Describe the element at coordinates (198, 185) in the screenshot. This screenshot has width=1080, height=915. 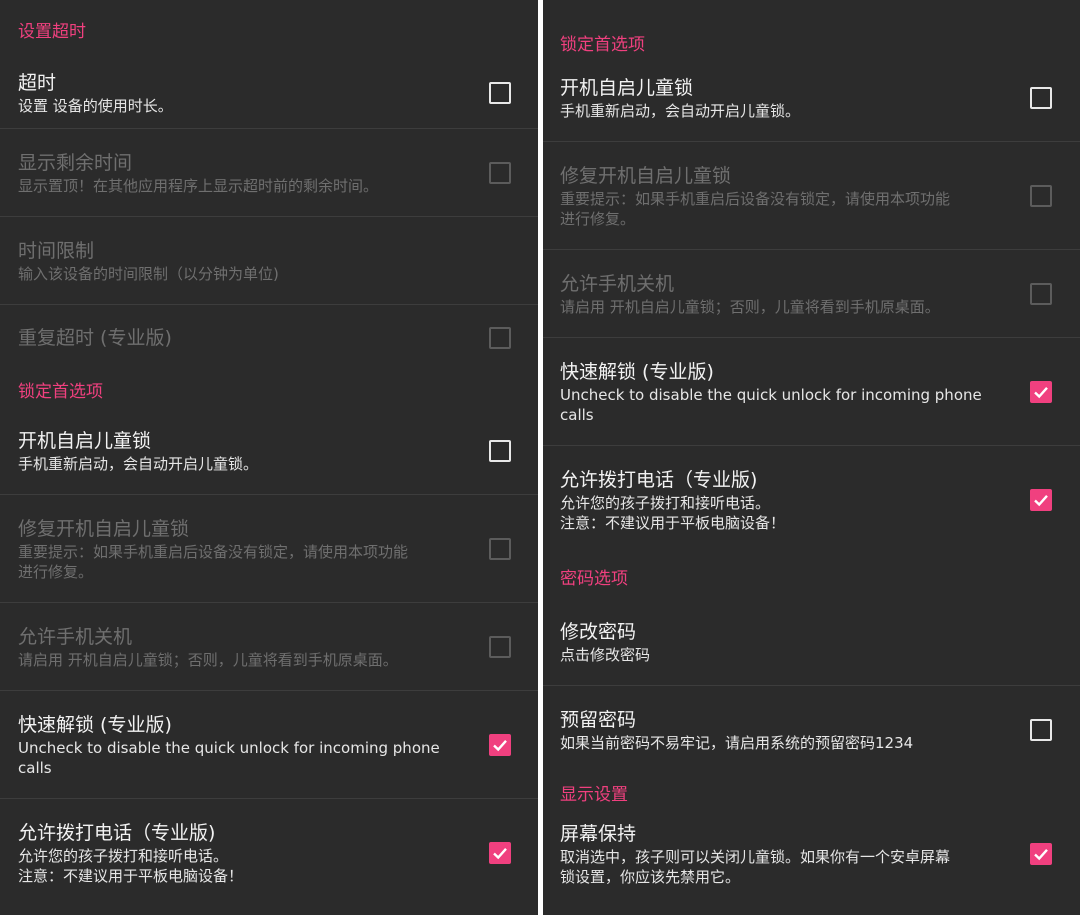
I see `pref-summary: 显示置顶！在其他应用程序上显示超时前的剩余时间。` at that location.